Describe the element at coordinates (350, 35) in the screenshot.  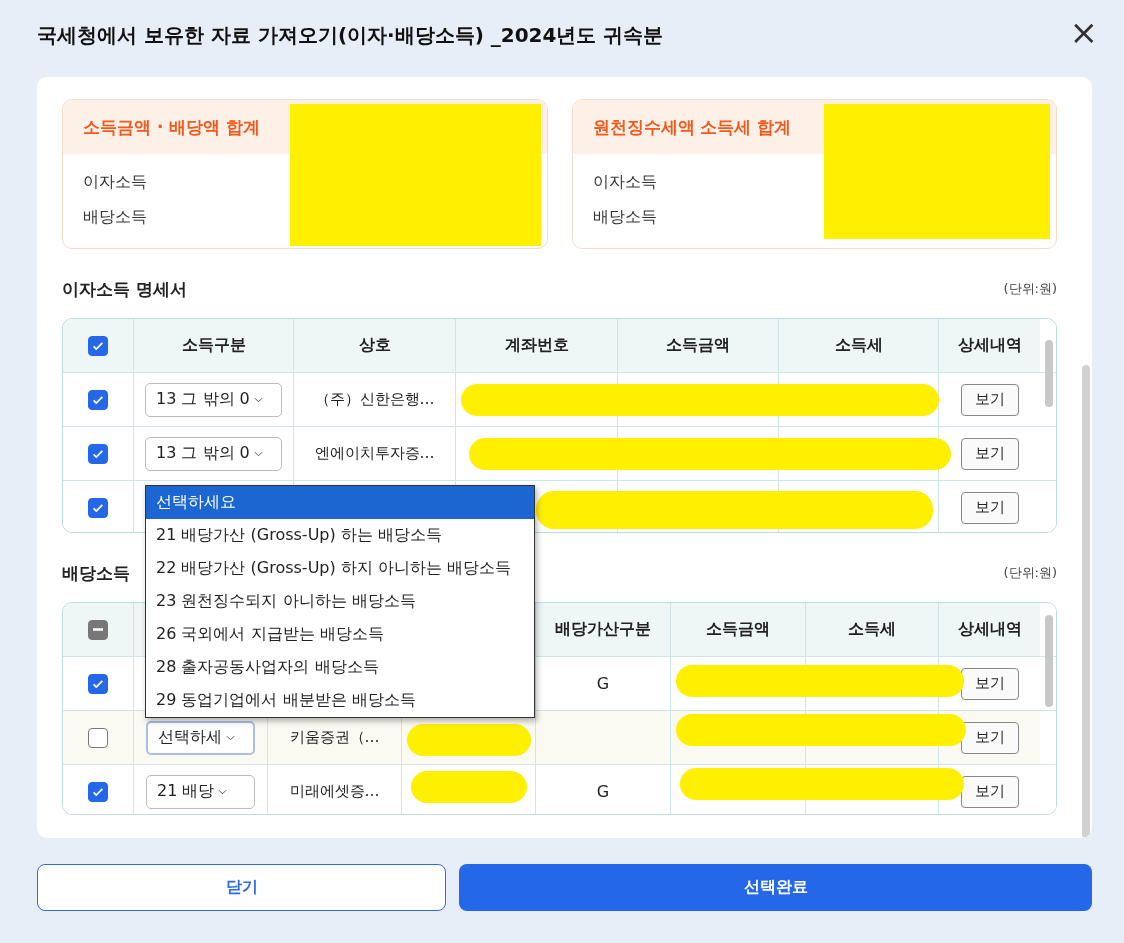
I see `dialog-title: 국세청에서 보유한 자료 가져오기(이자·배당소득) _2024년도 귀속분` at that location.